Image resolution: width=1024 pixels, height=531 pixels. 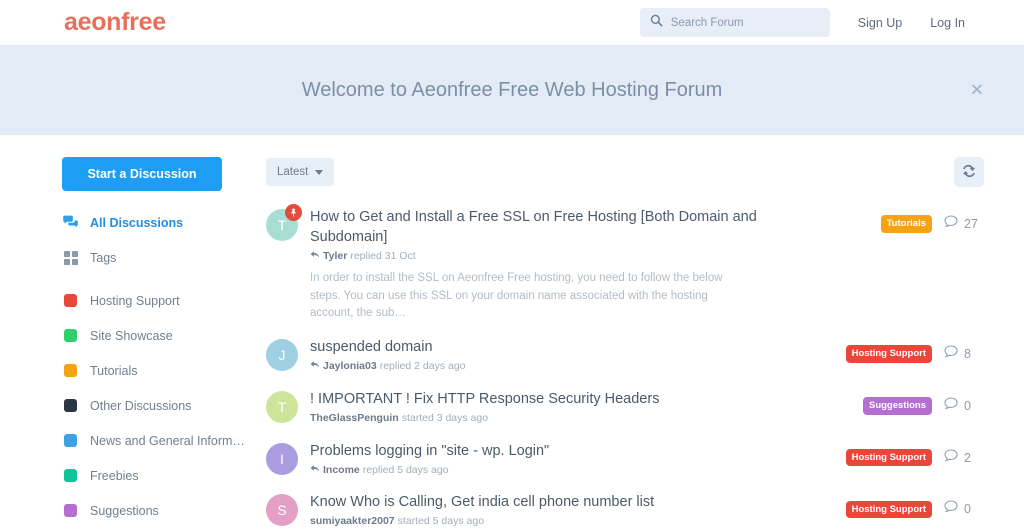 What do you see at coordinates (135, 300) in the screenshot?
I see `sidebar-tag-label: Hosting Support` at bounding box center [135, 300].